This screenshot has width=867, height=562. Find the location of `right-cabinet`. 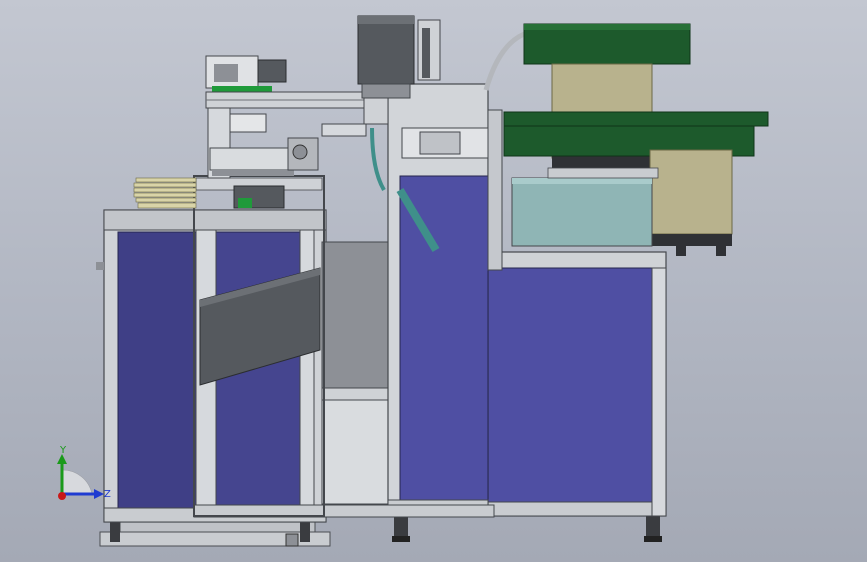

right-cabinet is located at coordinates (577, 384).